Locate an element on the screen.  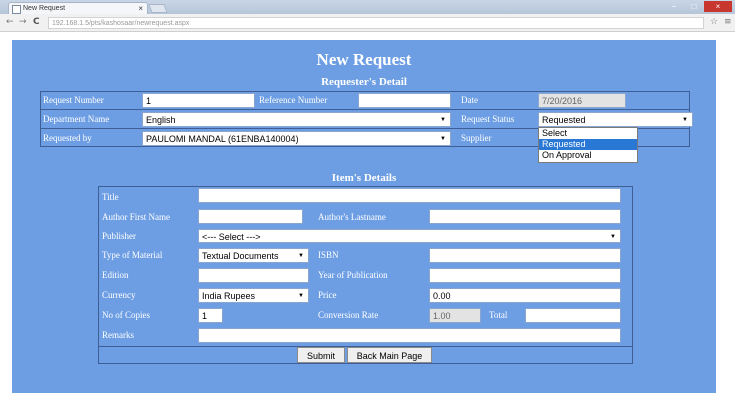
type-of-material-selected-value: Textual Documents is located at coordinates (240, 256).